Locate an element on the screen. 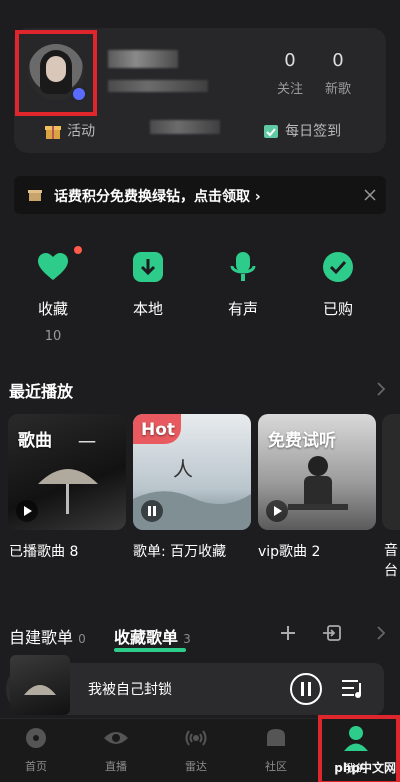  add-icon is located at coordinates (288, 633).